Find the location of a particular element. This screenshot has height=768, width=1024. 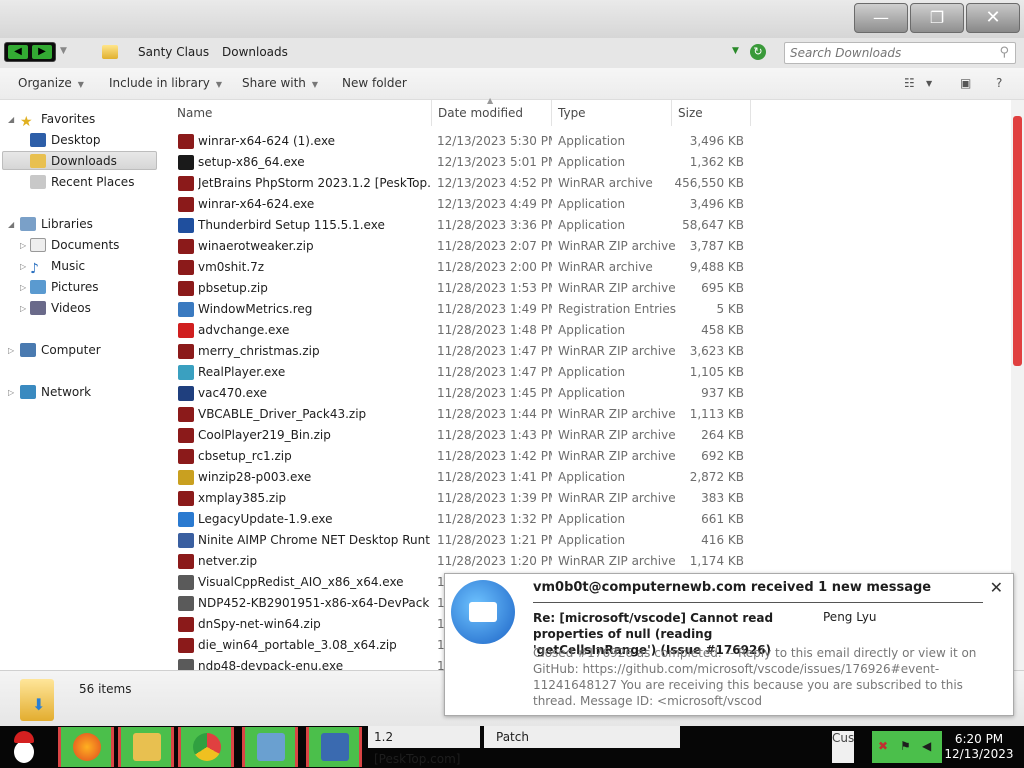

breadcrumb-item-user: Santy Claus is located at coordinates (173, 52).